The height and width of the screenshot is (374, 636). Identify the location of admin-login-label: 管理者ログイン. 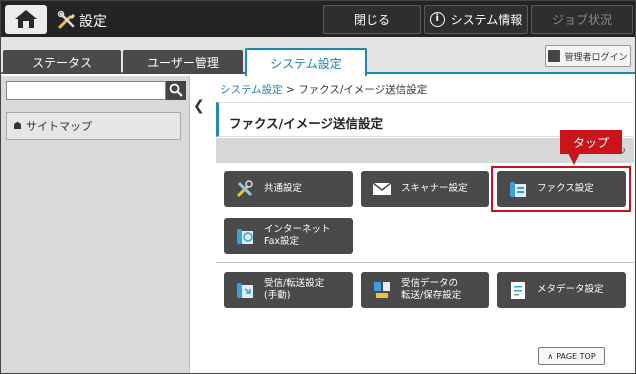
(596, 57).